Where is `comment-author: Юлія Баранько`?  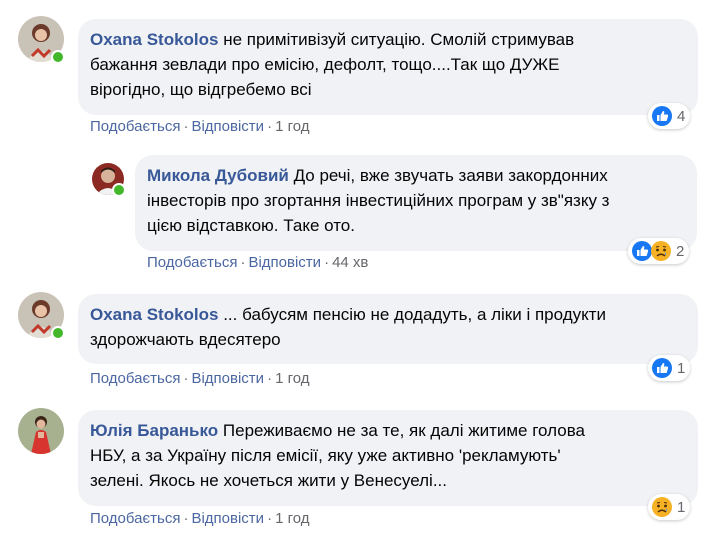
comment-author: Юлія Баранько is located at coordinates (154, 430).